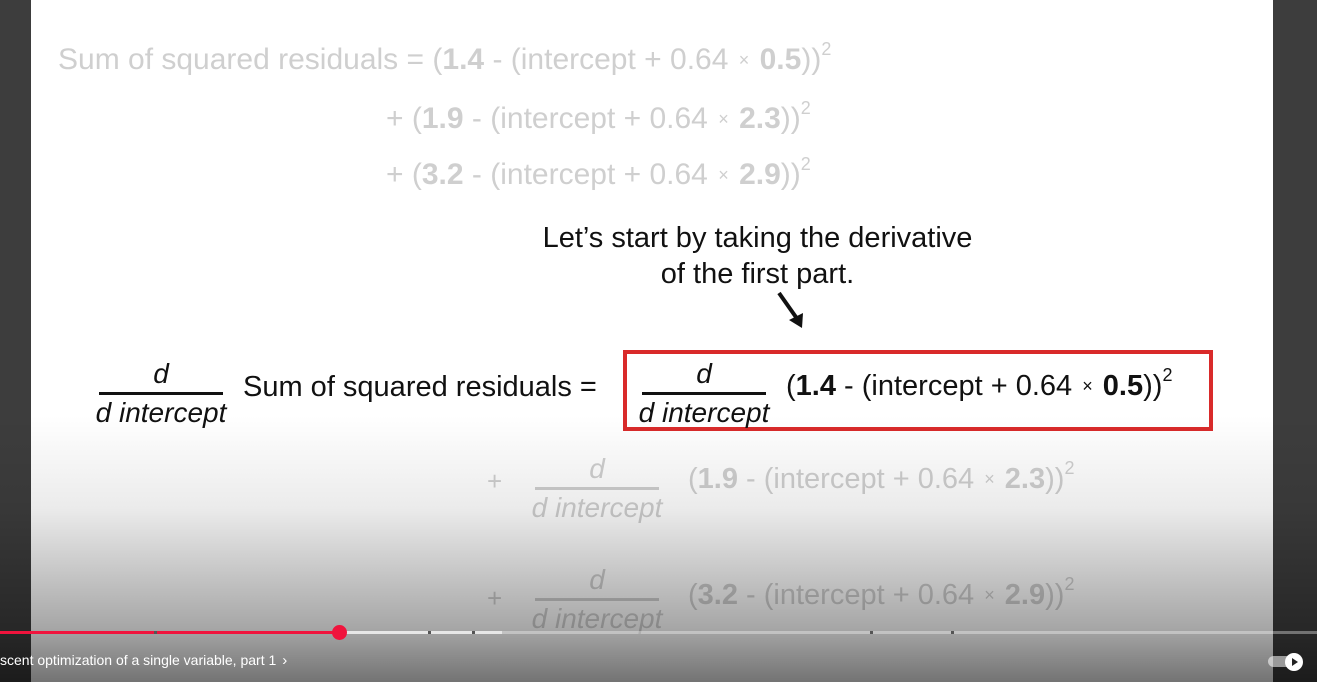 This screenshot has height=682, width=1317. What do you see at coordinates (285, 660) in the screenshot?
I see `chevron-right-icon: ›` at bounding box center [285, 660].